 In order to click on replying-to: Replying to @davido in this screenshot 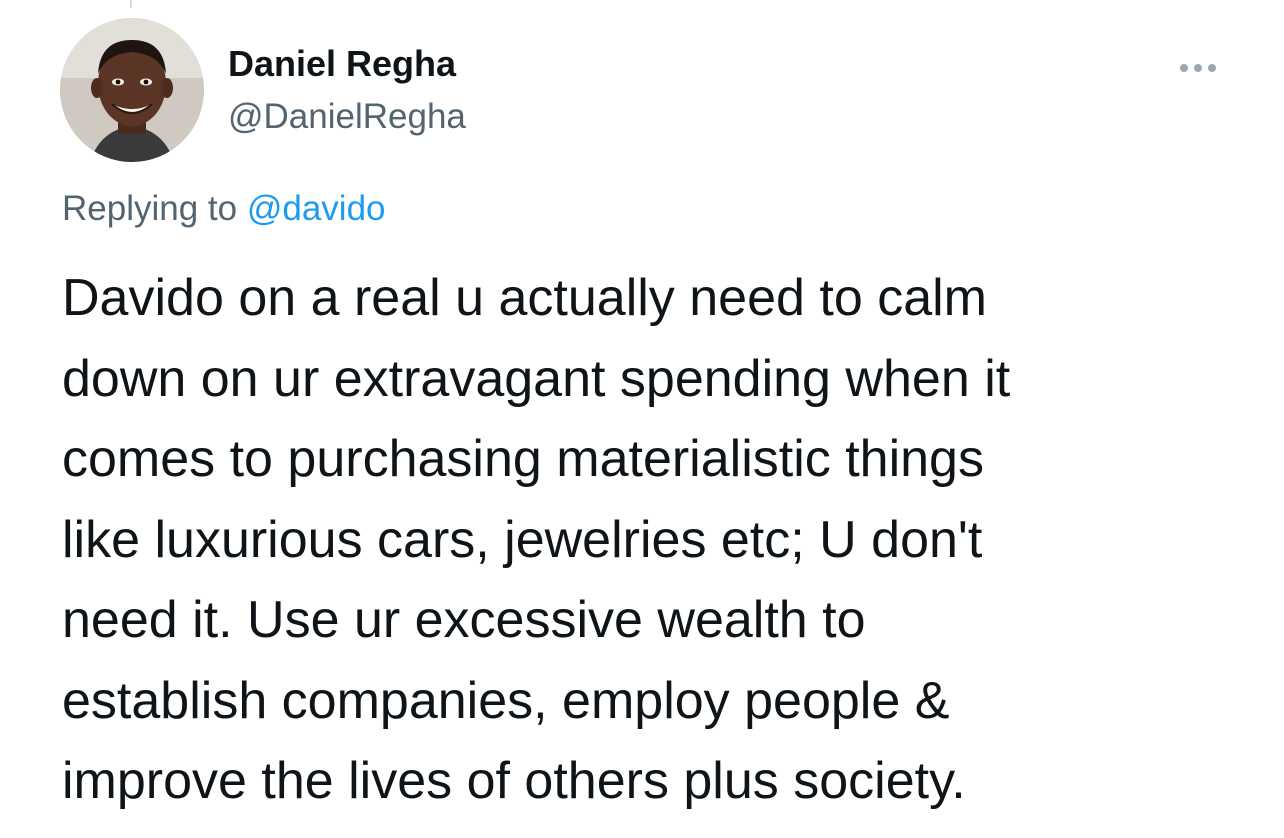, I will do `click(224, 209)`.